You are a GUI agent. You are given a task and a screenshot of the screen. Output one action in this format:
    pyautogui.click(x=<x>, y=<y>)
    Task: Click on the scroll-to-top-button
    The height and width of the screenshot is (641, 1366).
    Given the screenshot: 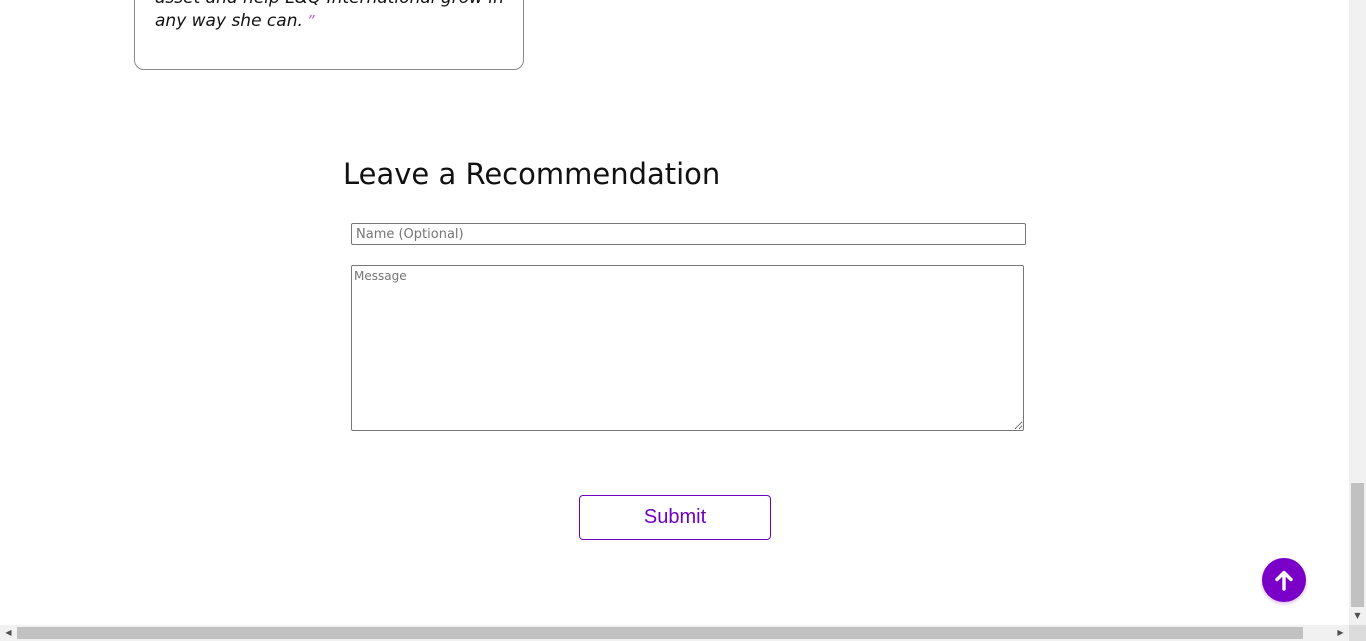 What is the action you would take?
    pyautogui.click(x=1284, y=580)
    